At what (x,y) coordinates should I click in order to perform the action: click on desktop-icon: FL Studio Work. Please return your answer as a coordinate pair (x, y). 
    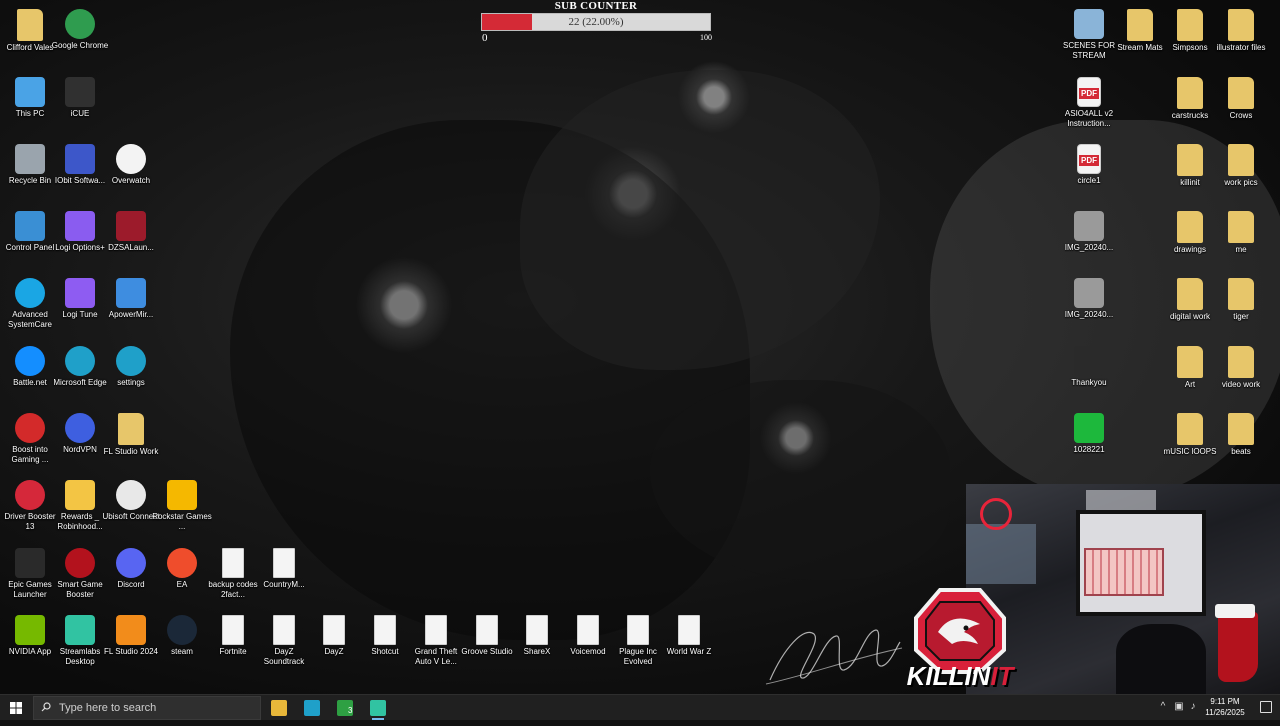
    Looking at the image, I should click on (131, 440).